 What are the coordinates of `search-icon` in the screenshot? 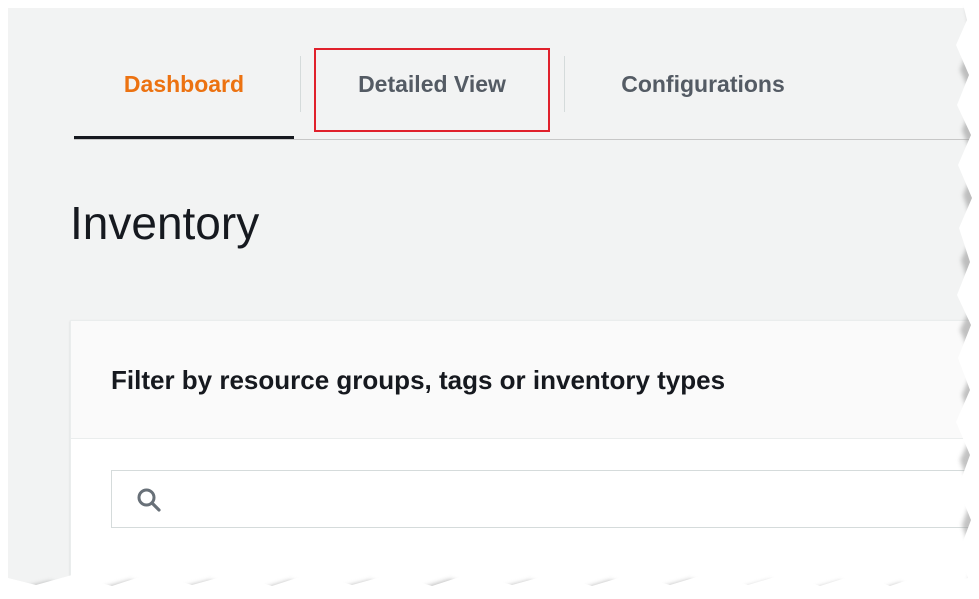 It's located at (149, 500).